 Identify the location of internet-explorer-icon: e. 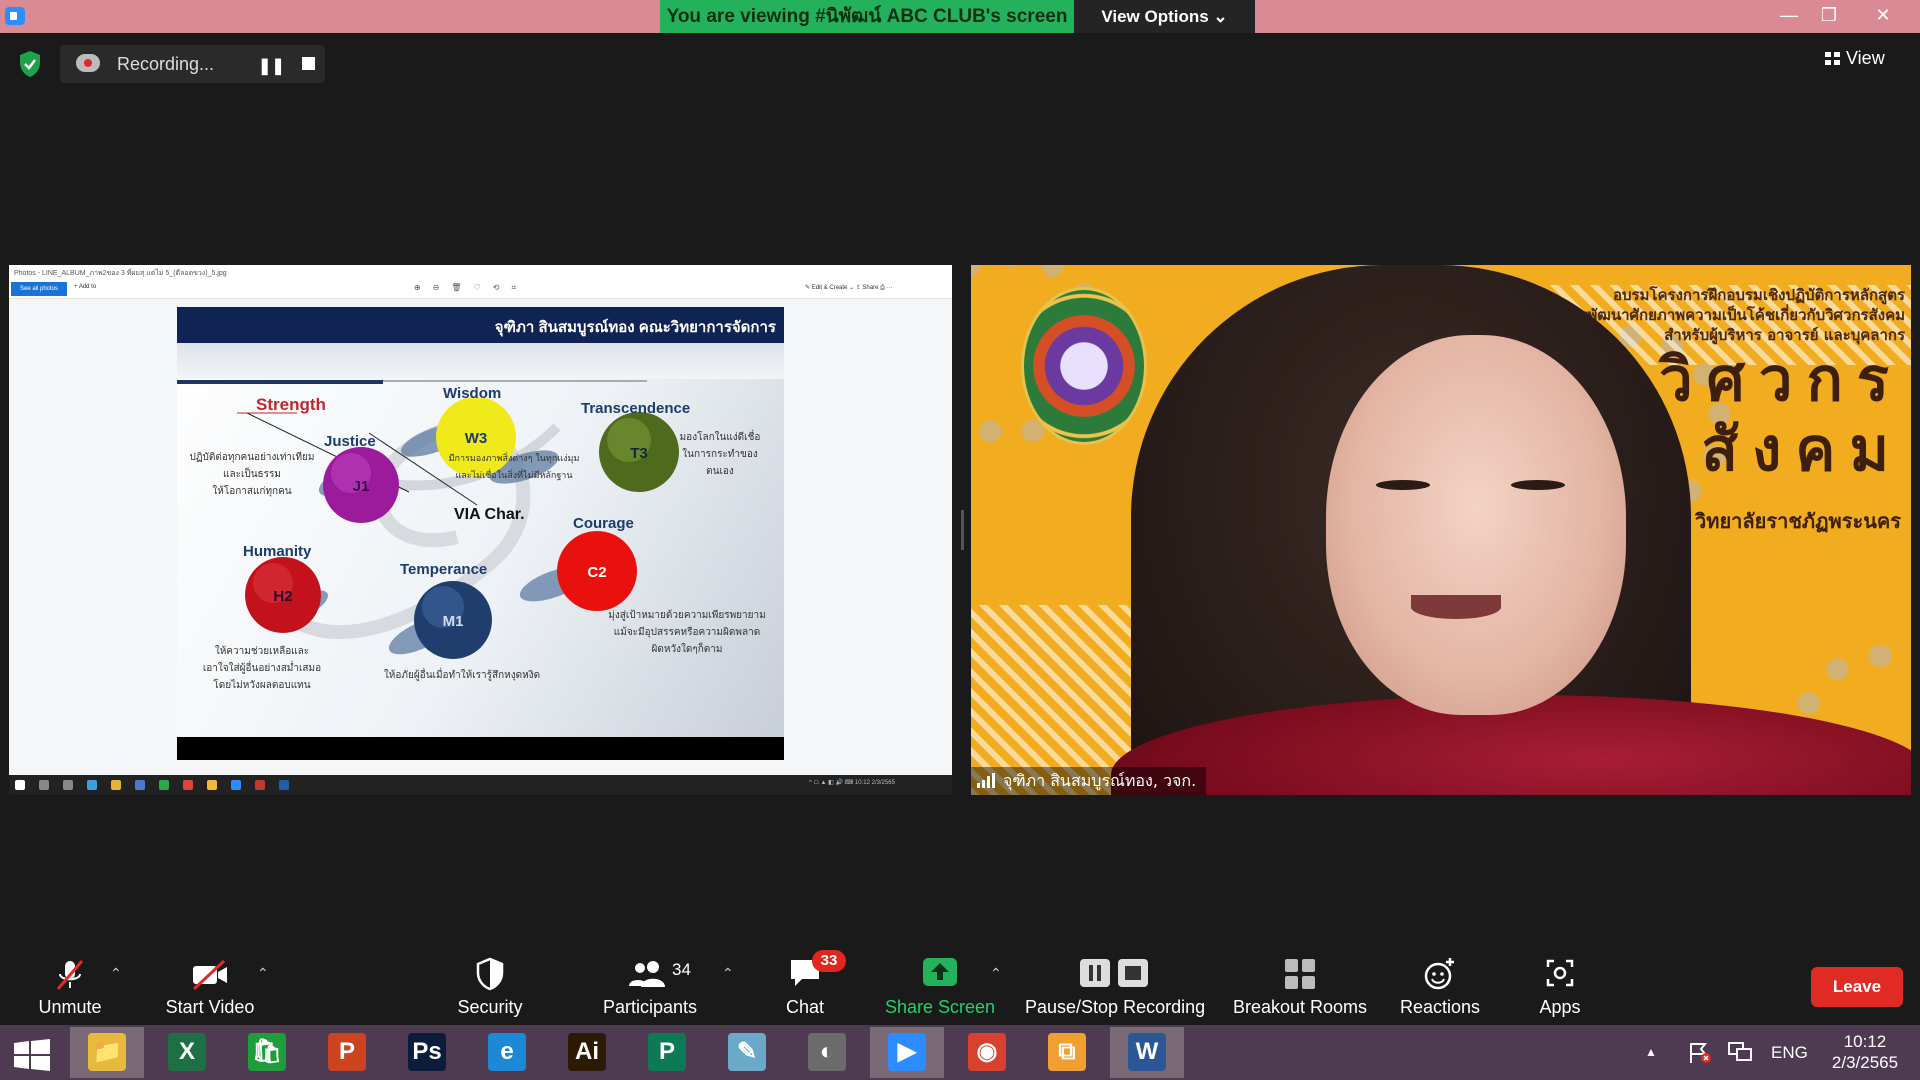
(507, 1052).